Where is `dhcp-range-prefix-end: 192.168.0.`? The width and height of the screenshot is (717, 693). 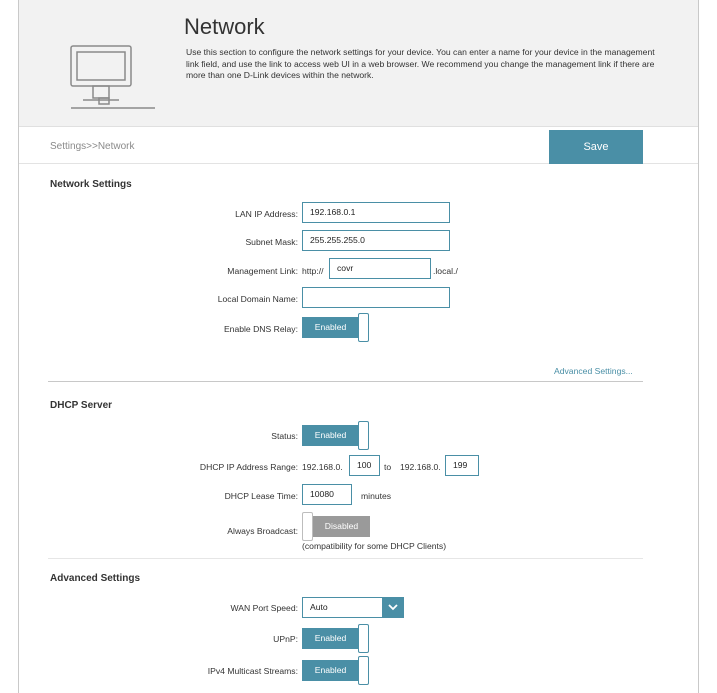
dhcp-range-prefix-end: 192.168.0. is located at coordinates (420, 467).